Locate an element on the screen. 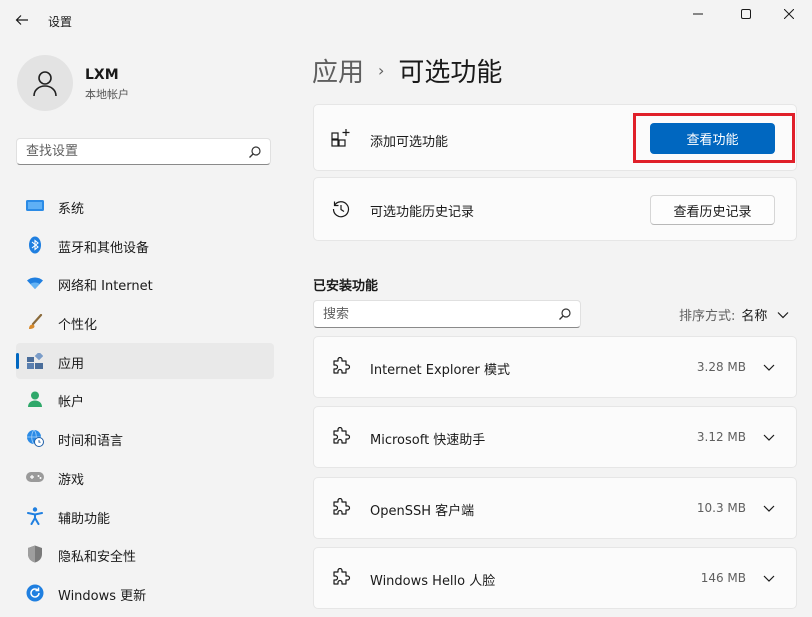  maximize-icon is located at coordinates (746, 14).